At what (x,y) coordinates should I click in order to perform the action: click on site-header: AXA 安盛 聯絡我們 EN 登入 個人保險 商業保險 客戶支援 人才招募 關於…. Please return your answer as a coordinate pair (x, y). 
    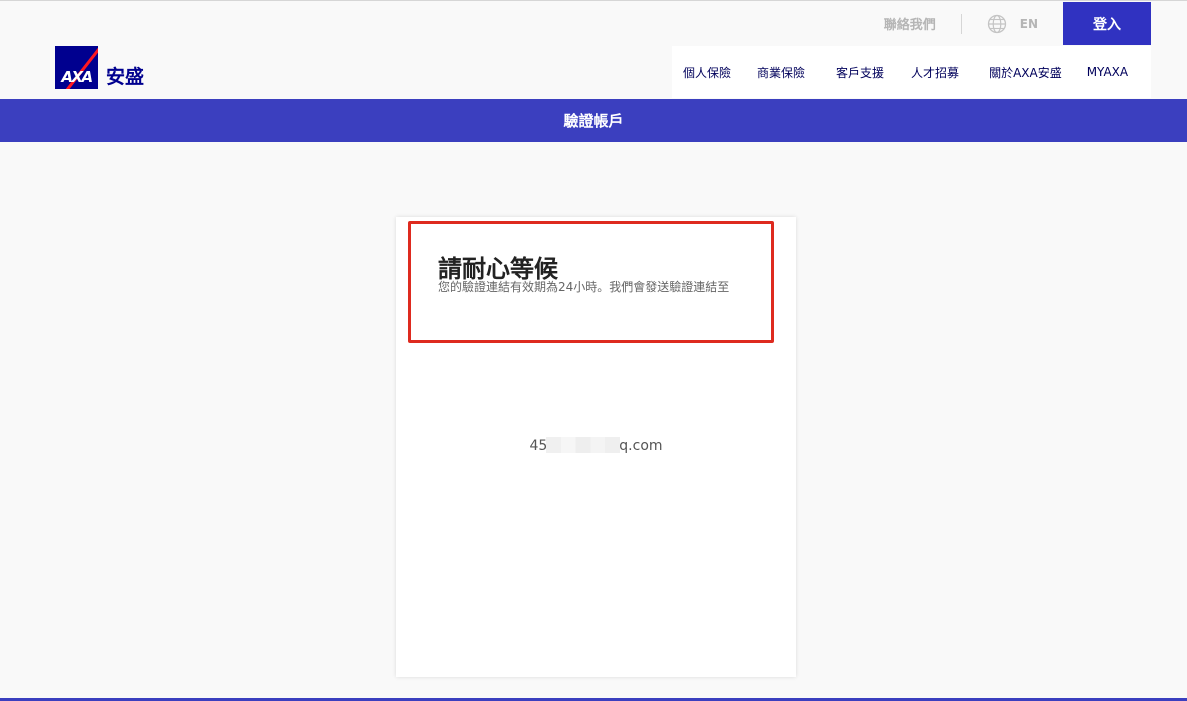
    Looking at the image, I should click on (593, 50).